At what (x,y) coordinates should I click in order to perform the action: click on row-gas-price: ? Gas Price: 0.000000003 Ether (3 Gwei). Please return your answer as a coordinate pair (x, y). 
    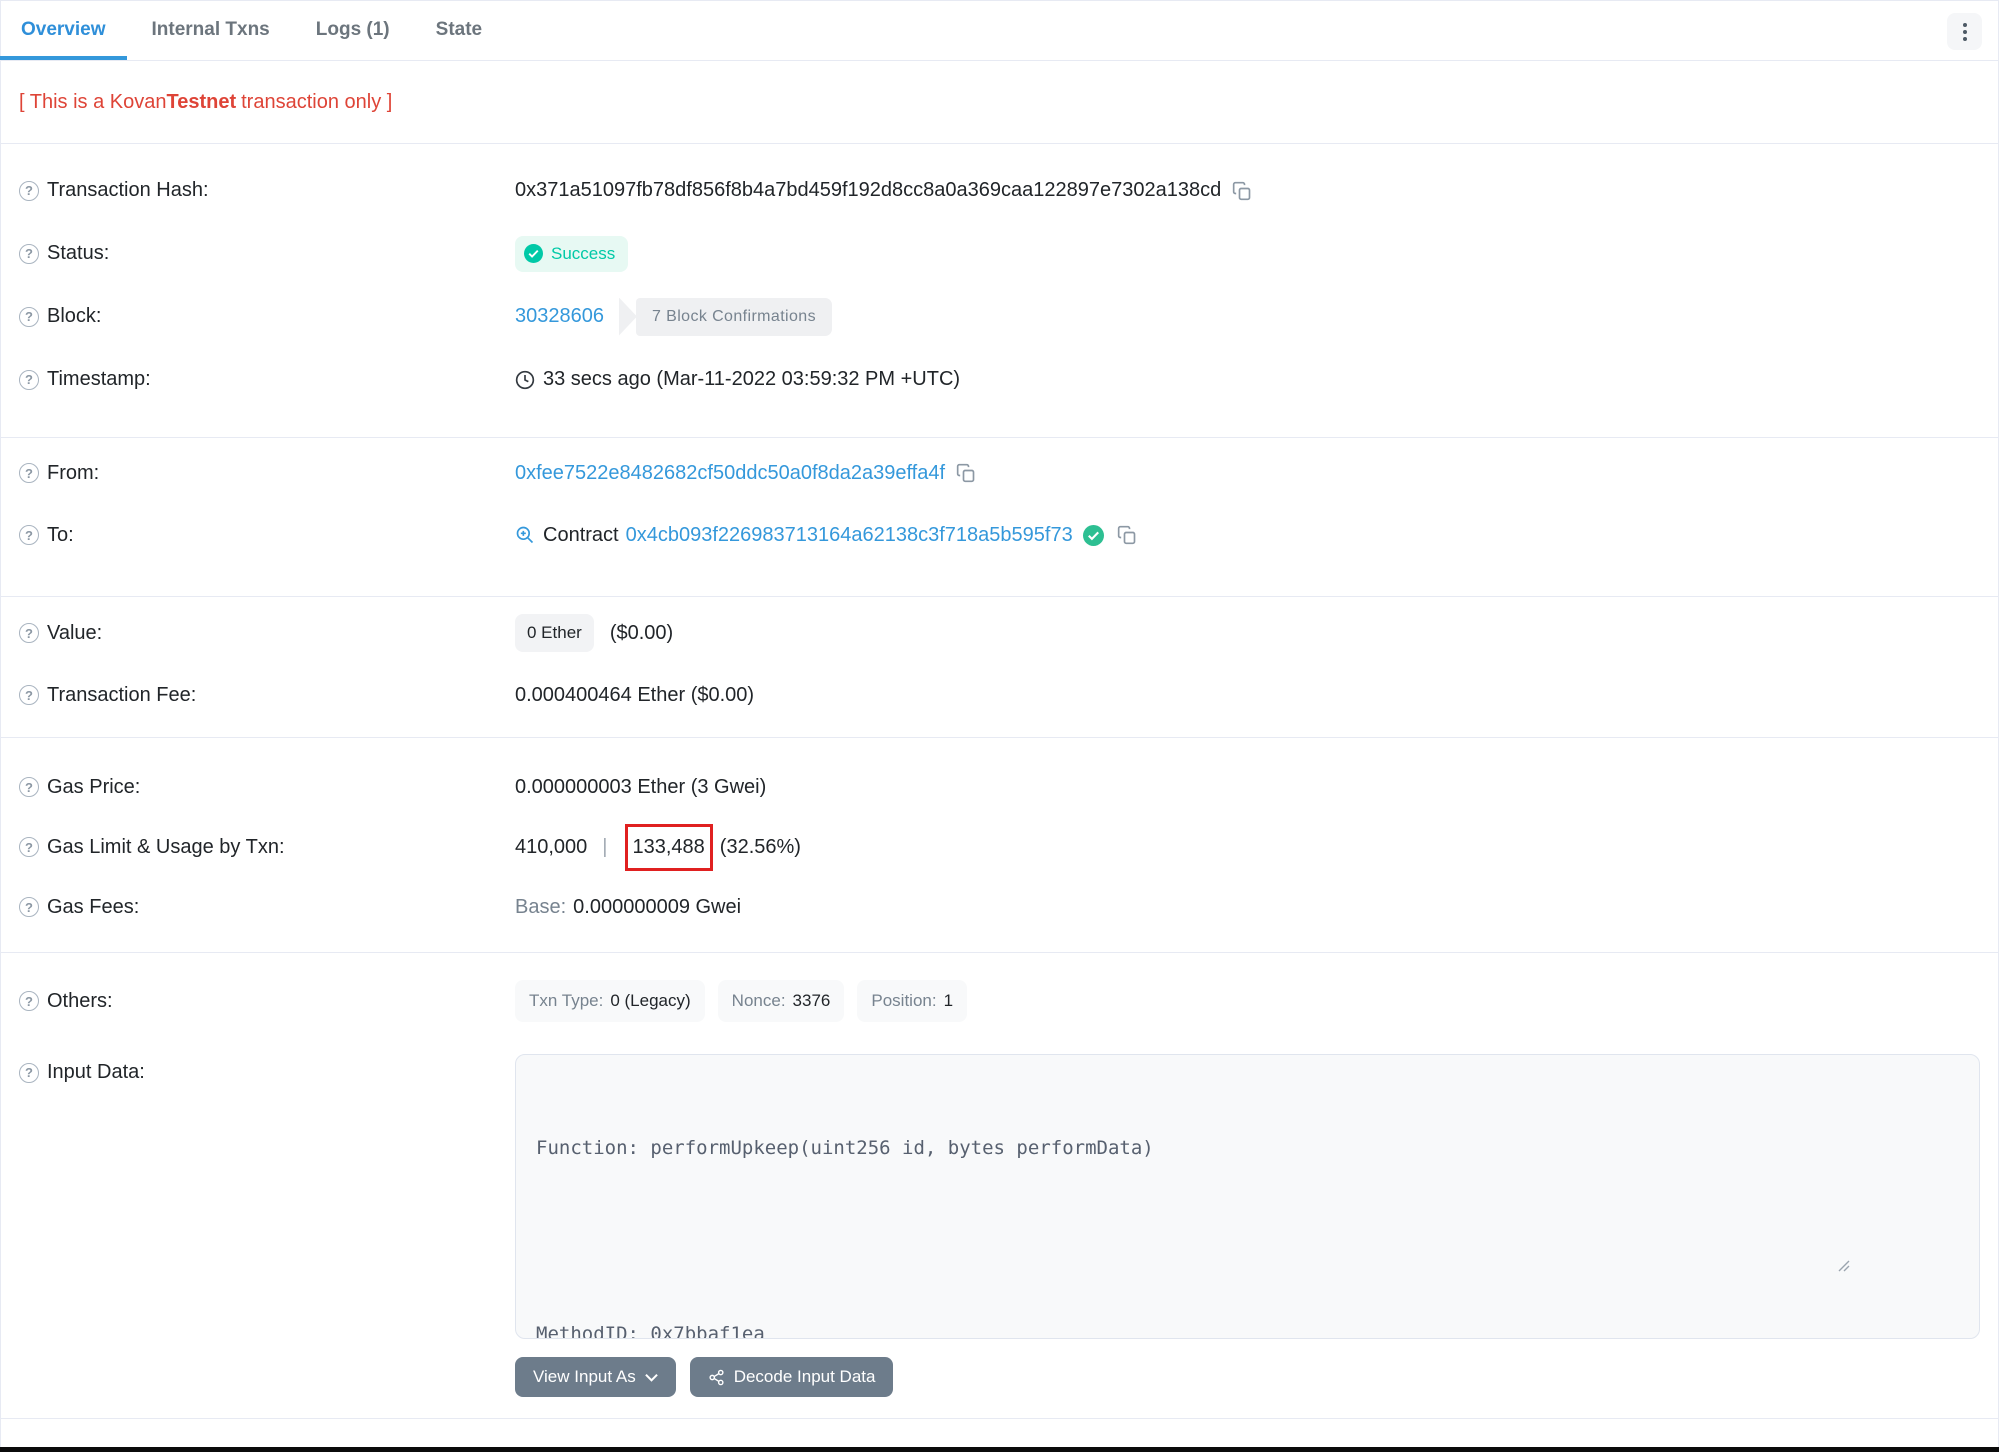
    Looking at the image, I should click on (999, 787).